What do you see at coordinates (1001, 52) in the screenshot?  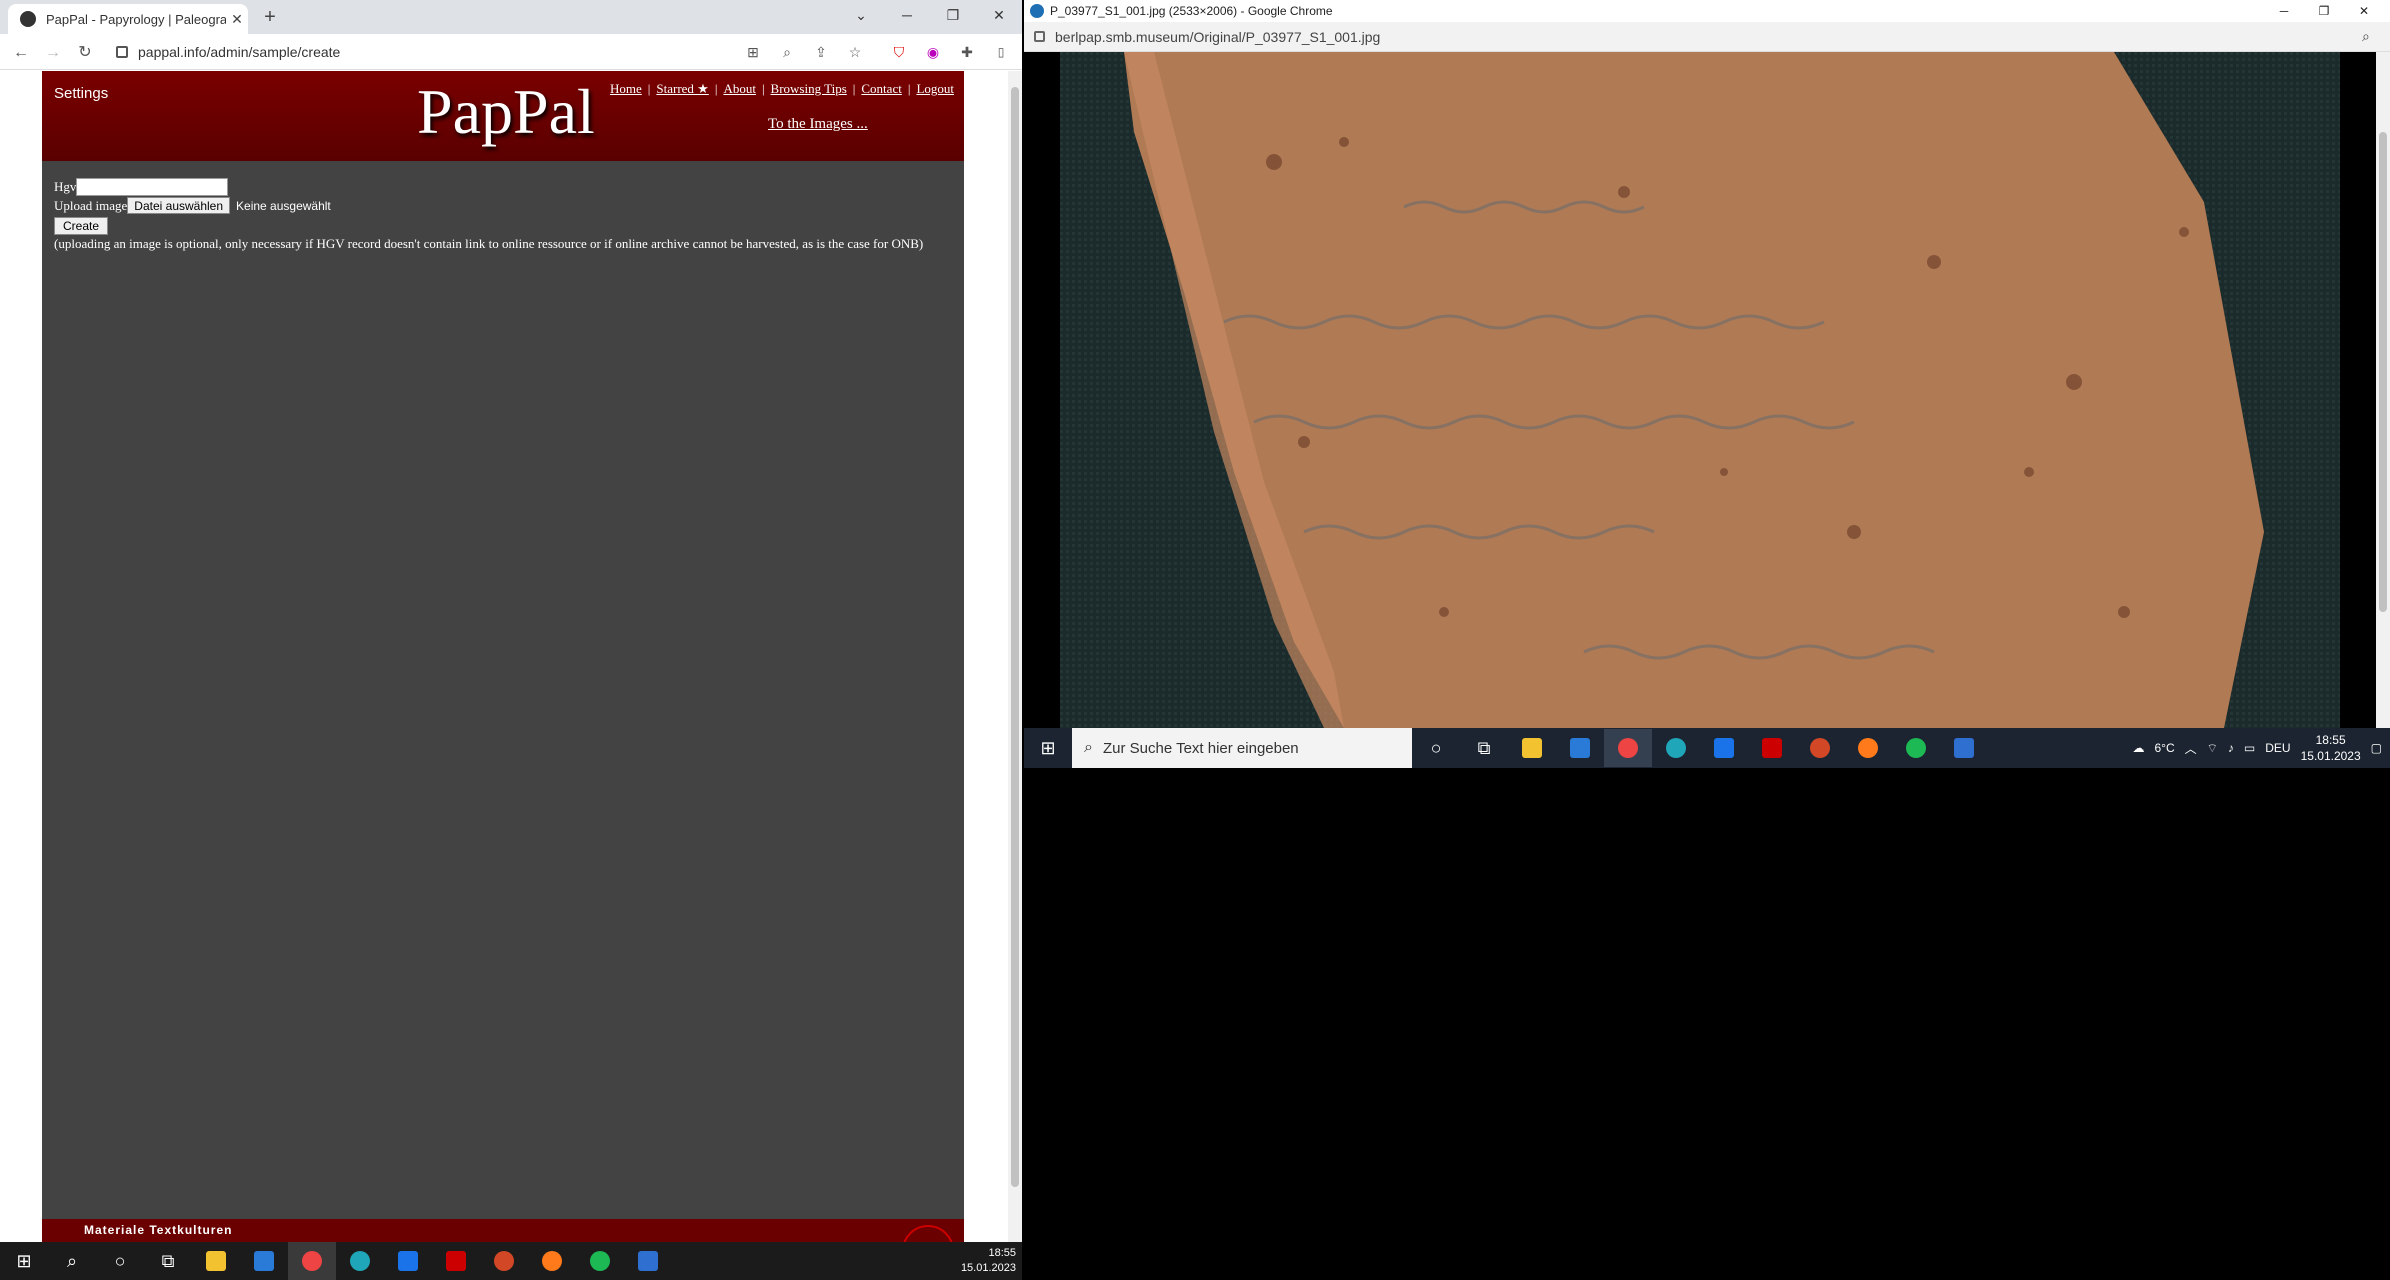 I see `side-panel-icon: ▯` at bounding box center [1001, 52].